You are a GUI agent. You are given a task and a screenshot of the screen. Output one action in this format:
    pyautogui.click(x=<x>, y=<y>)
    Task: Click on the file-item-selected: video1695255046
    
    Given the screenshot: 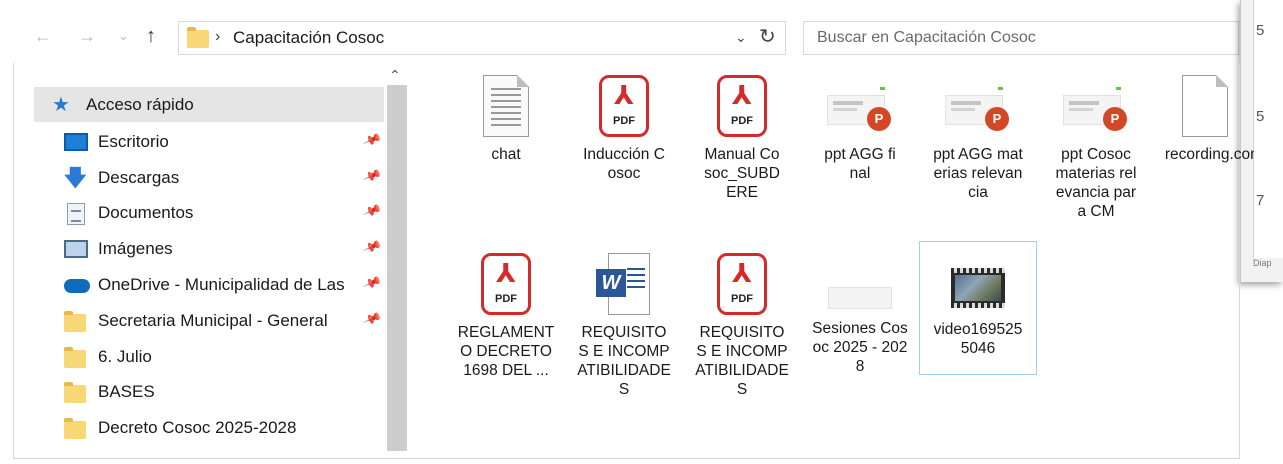 What is the action you would take?
    pyautogui.click(x=978, y=308)
    